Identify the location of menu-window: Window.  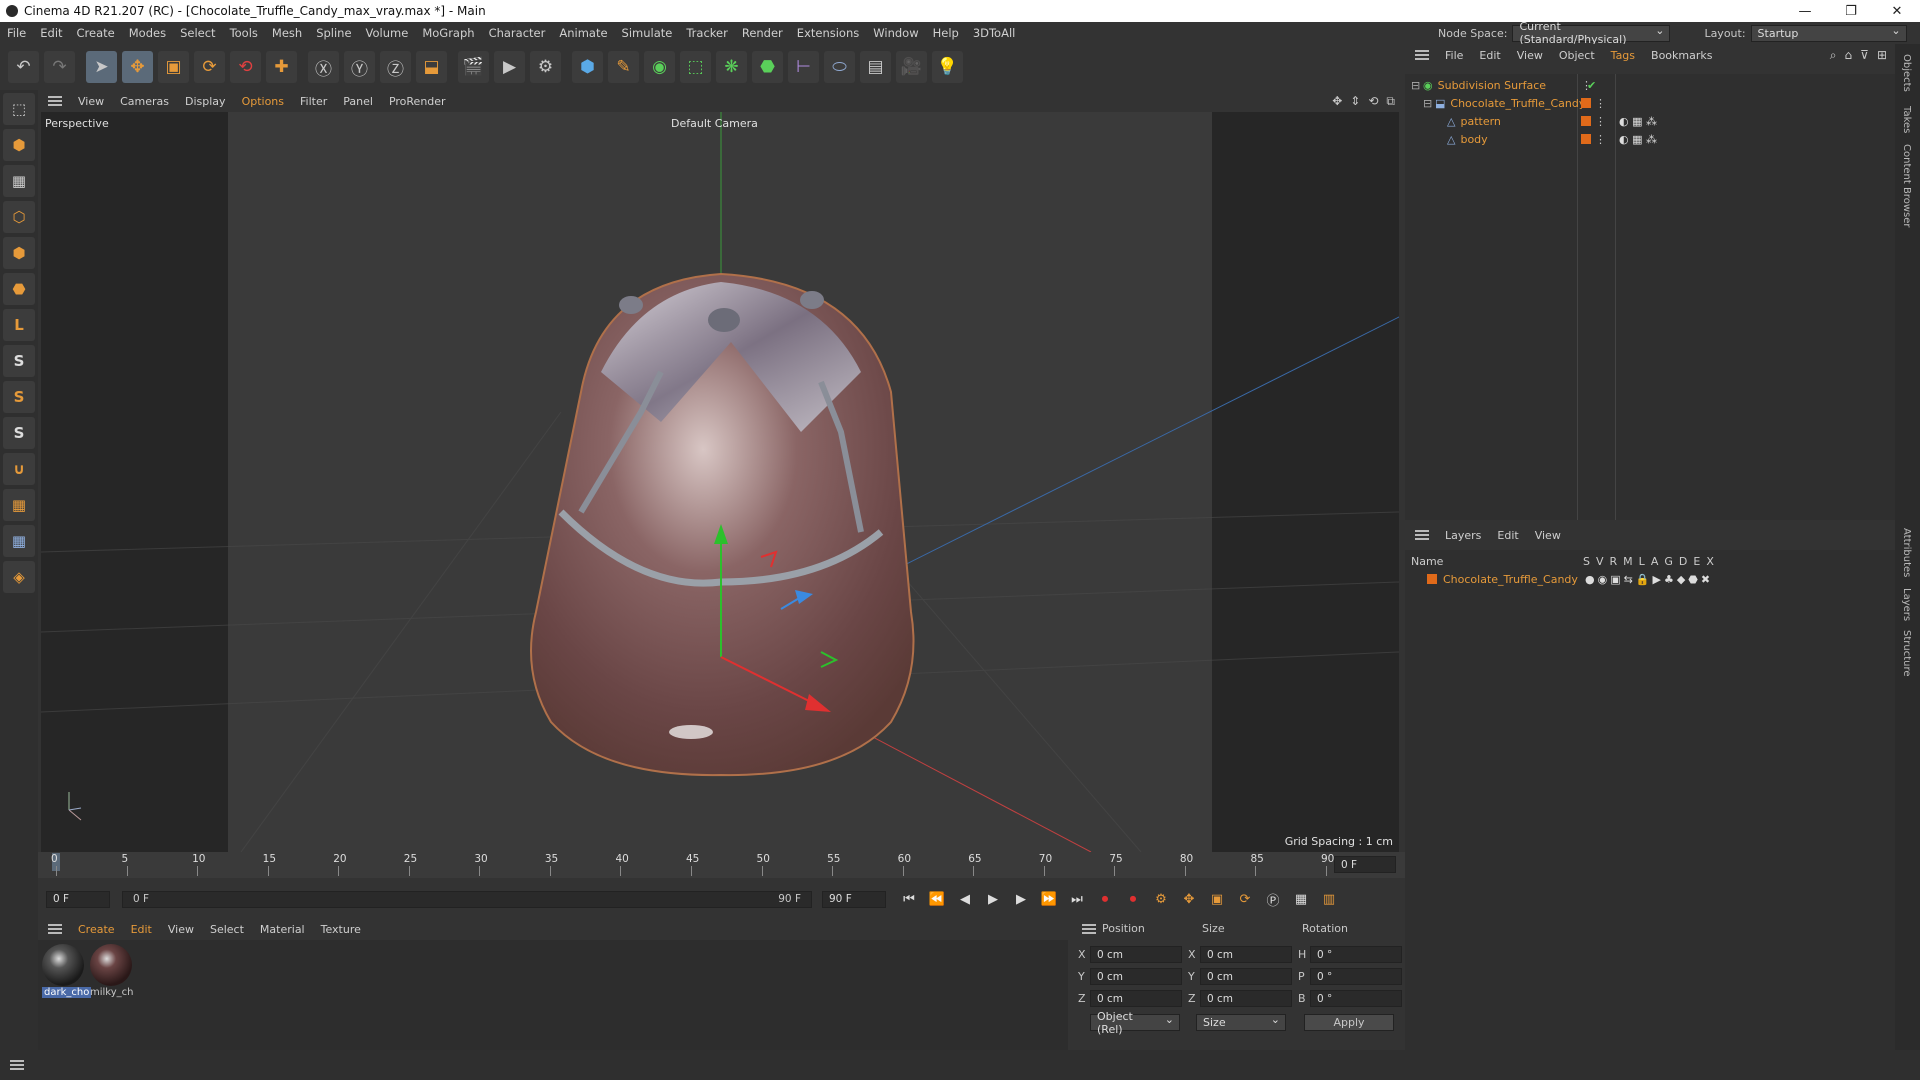
(895, 33).